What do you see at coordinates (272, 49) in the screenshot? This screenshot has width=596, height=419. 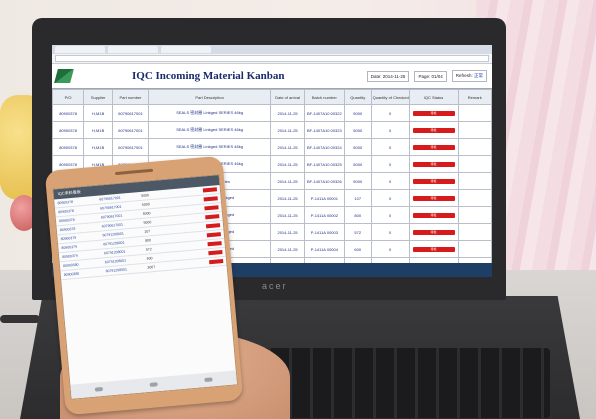 I see `browser-tabbar` at bounding box center [272, 49].